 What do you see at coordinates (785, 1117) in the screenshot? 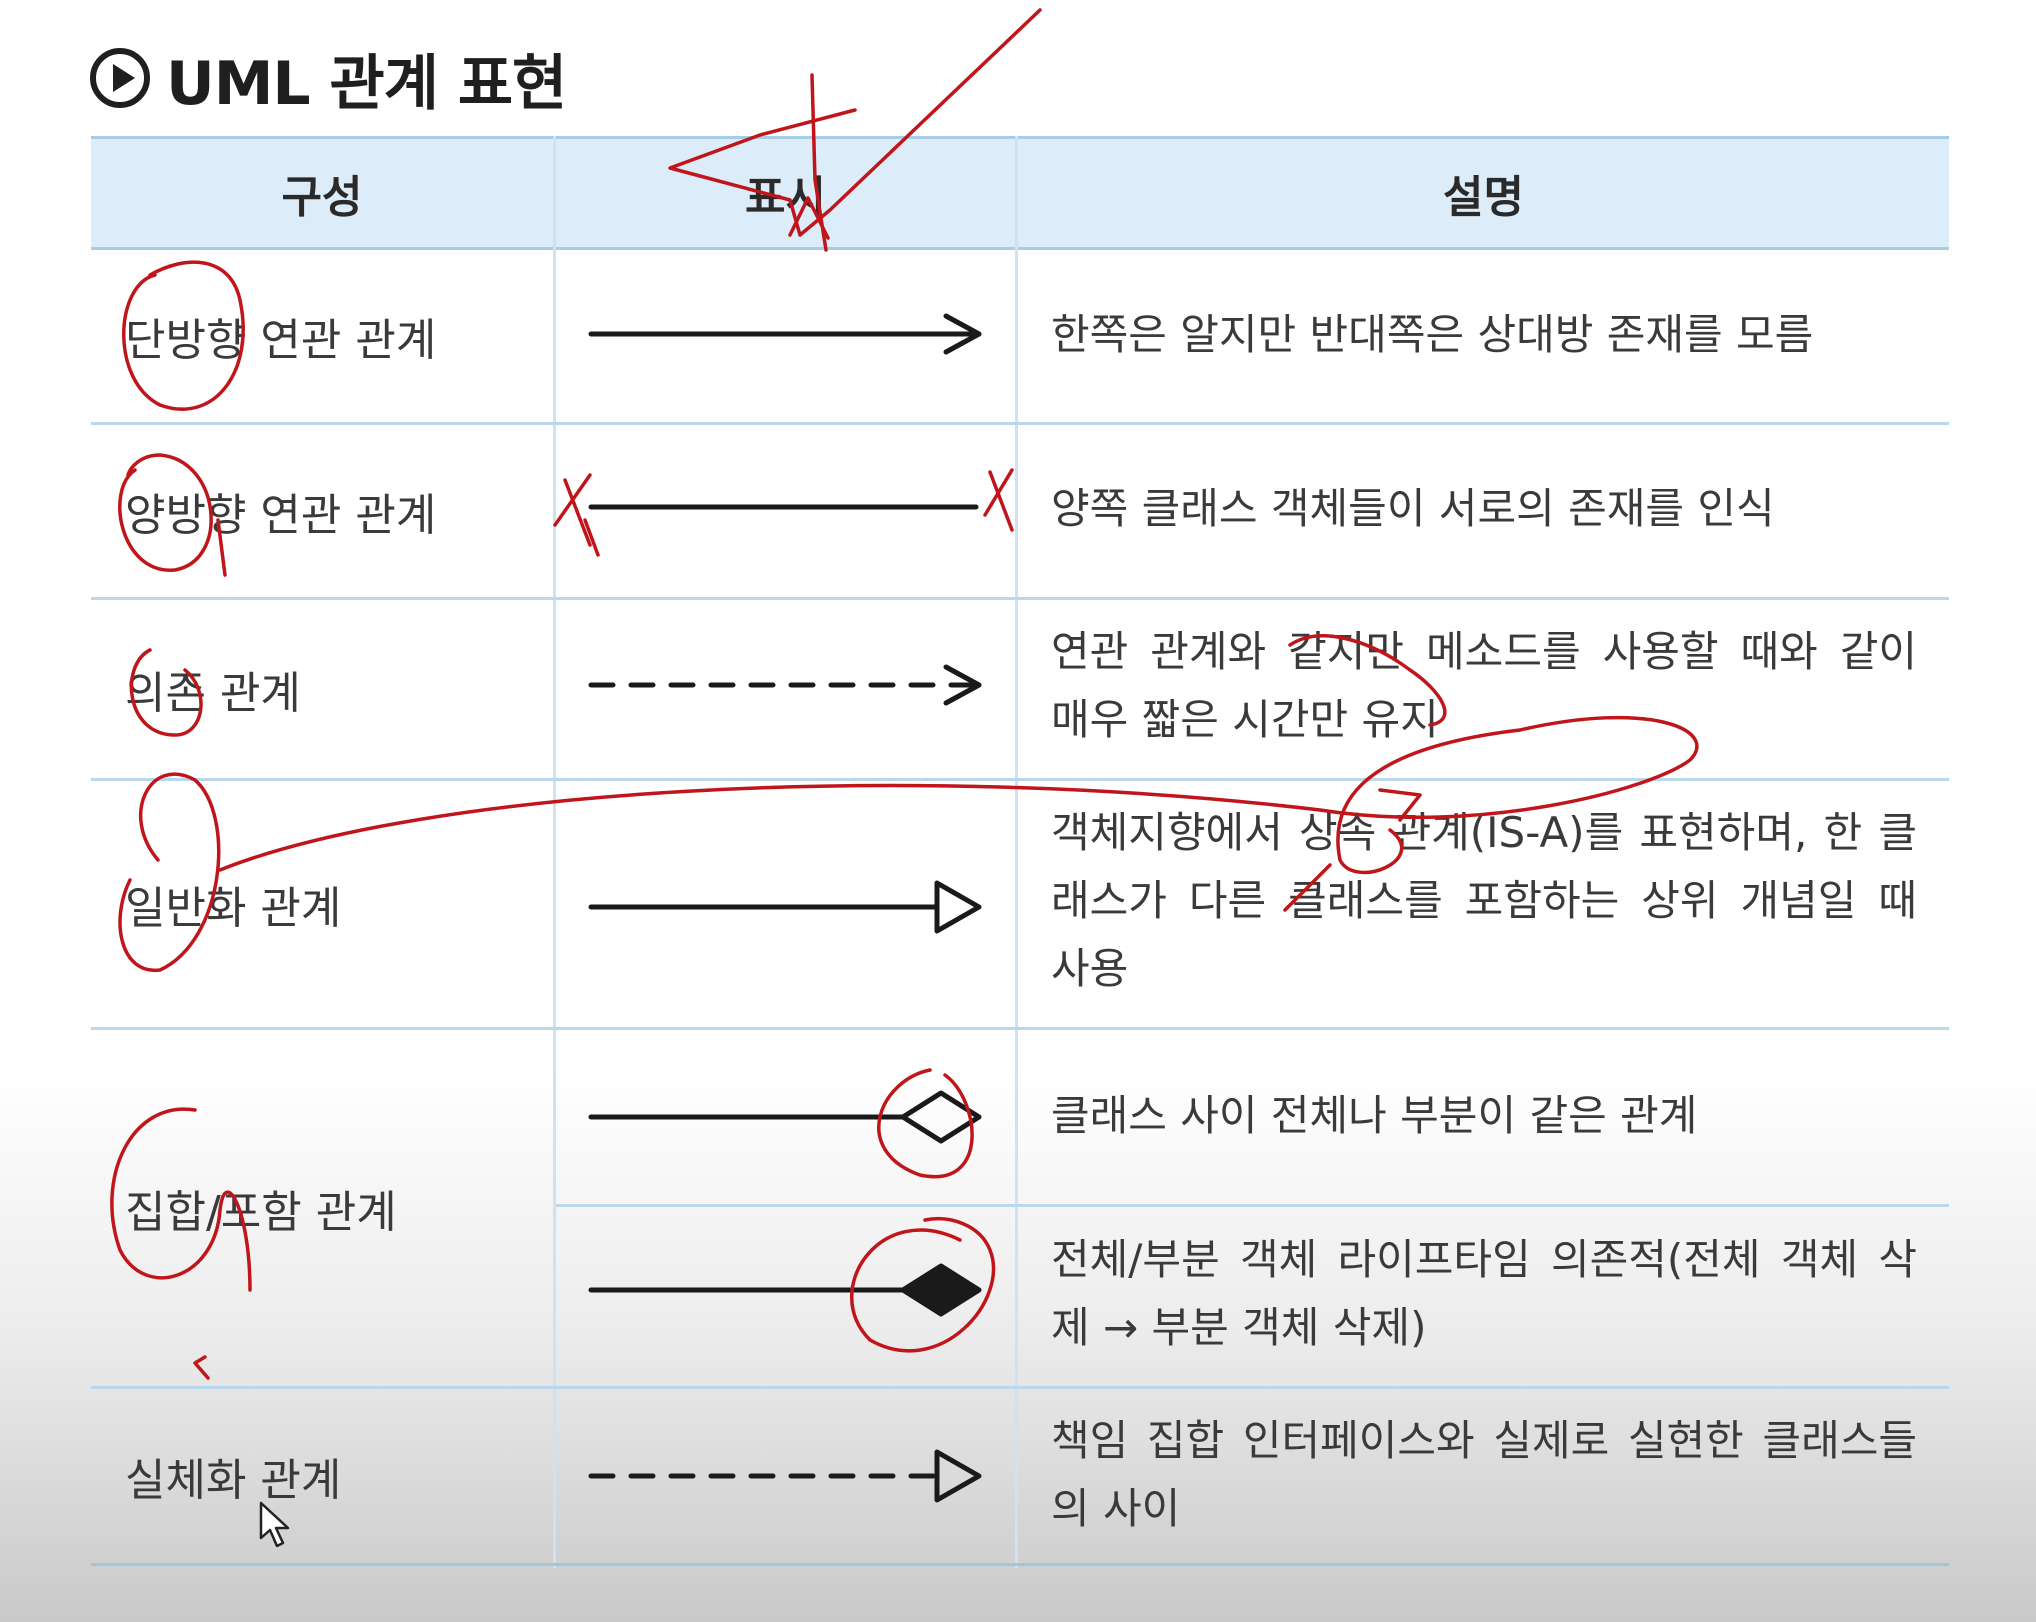
I see `aggregation-hollow-diamond` at bounding box center [785, 1117].